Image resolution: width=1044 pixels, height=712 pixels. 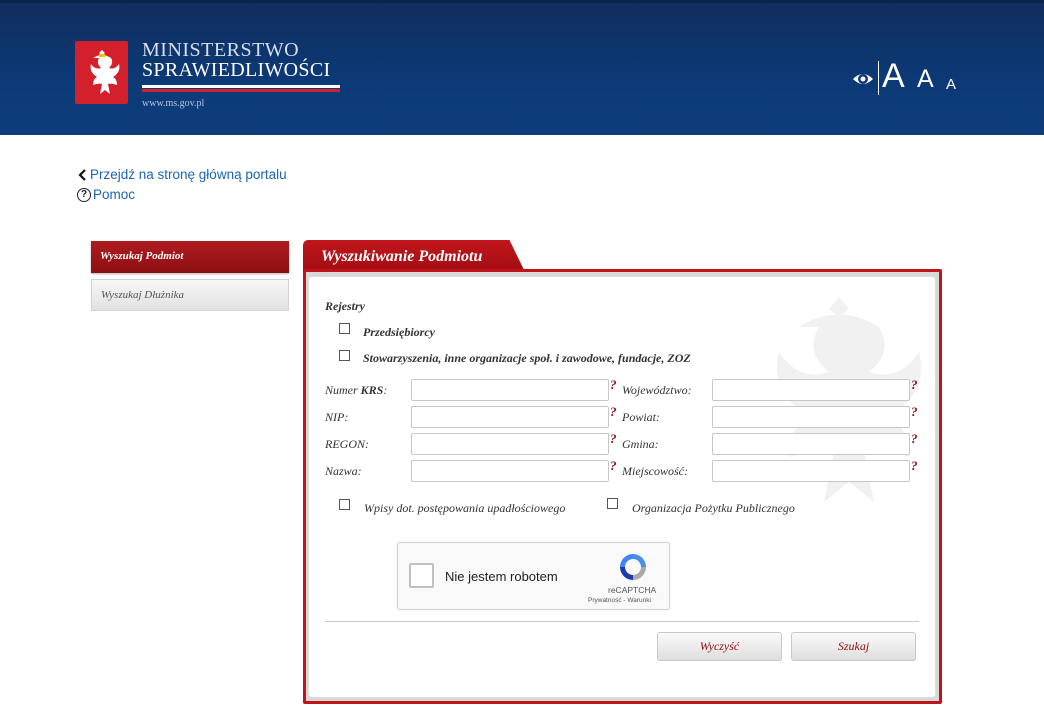 I want to click on clear-button: Wyczyść, so click(x=719, y=646).